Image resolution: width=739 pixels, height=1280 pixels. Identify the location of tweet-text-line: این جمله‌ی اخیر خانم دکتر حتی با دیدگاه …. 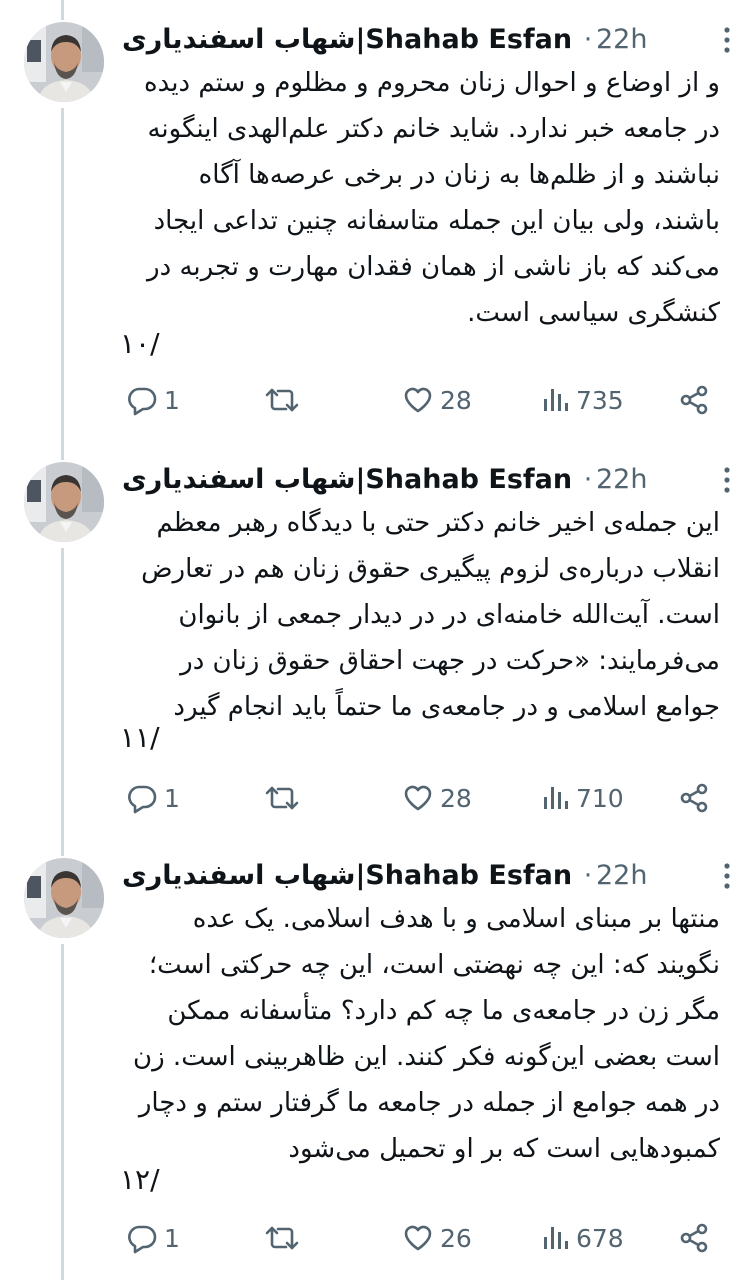
(438, 523).